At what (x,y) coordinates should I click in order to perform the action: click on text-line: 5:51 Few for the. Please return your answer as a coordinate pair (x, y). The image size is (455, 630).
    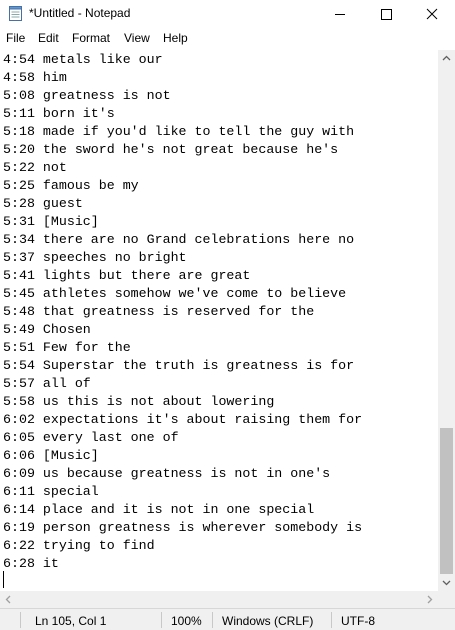
    Looking at the image, I should click on (67, 347).